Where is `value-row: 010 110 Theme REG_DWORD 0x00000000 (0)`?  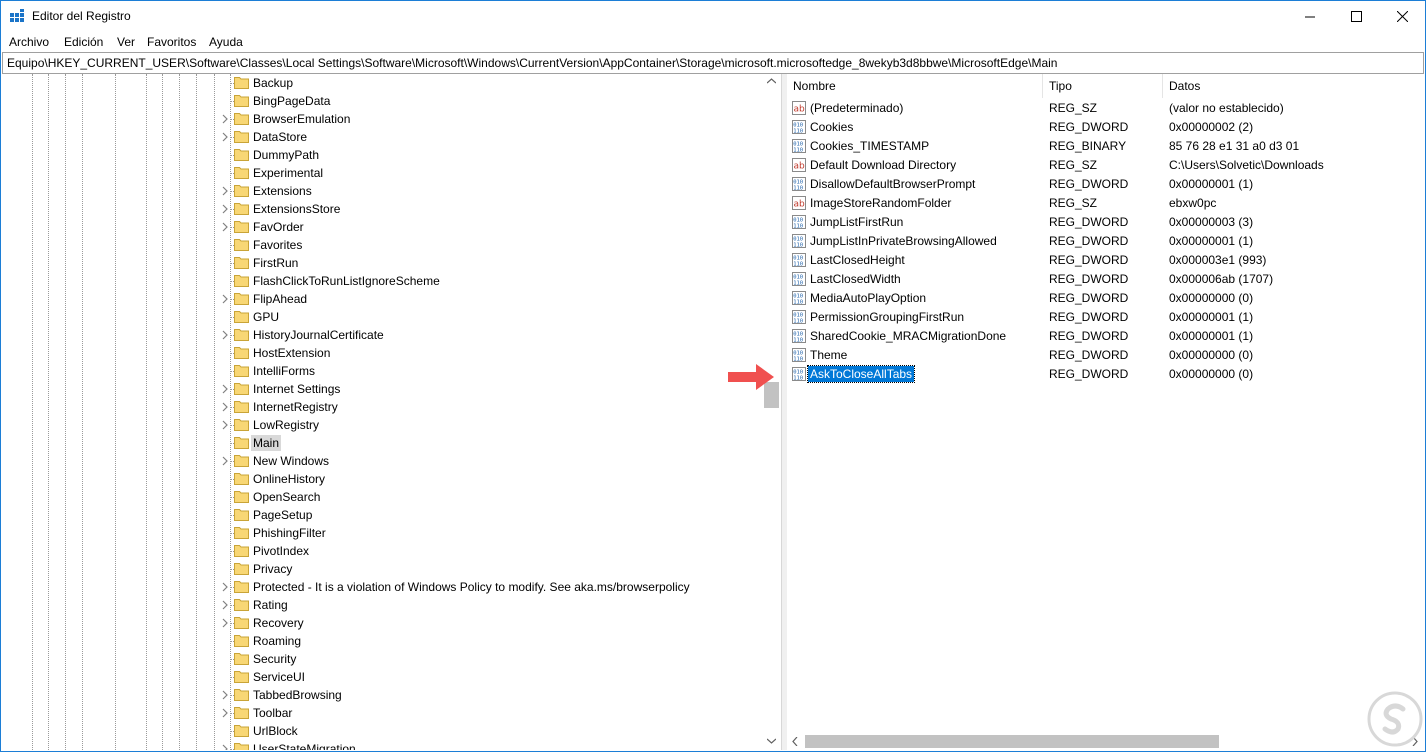 value-row: 010 110 Theme REG_DWORD 0x00000000 (0) is located at coordinates (1105, 355).